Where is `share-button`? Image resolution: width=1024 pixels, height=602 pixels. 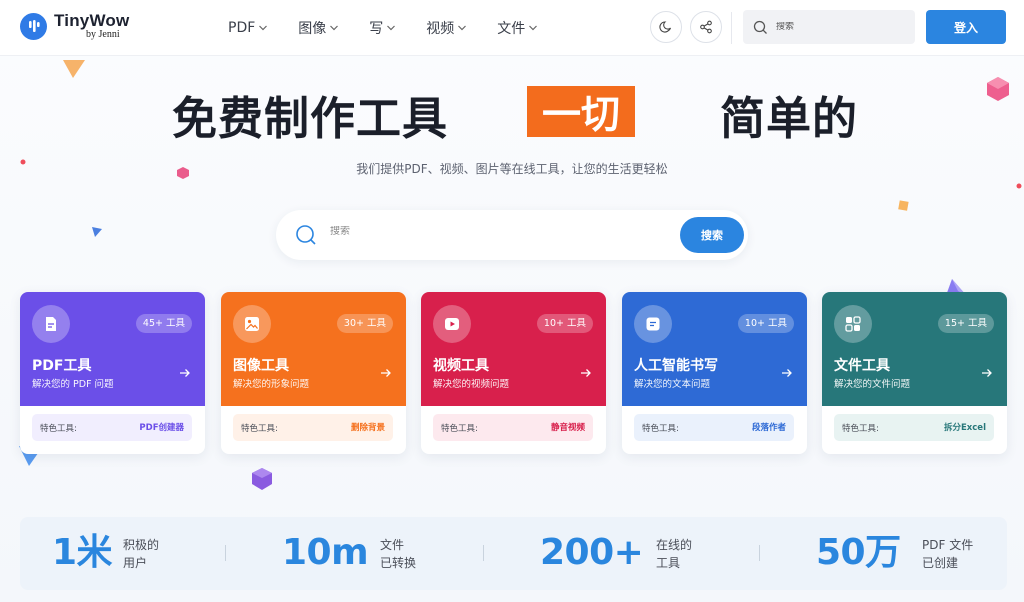 share-button is located at coordinates (706, 27).